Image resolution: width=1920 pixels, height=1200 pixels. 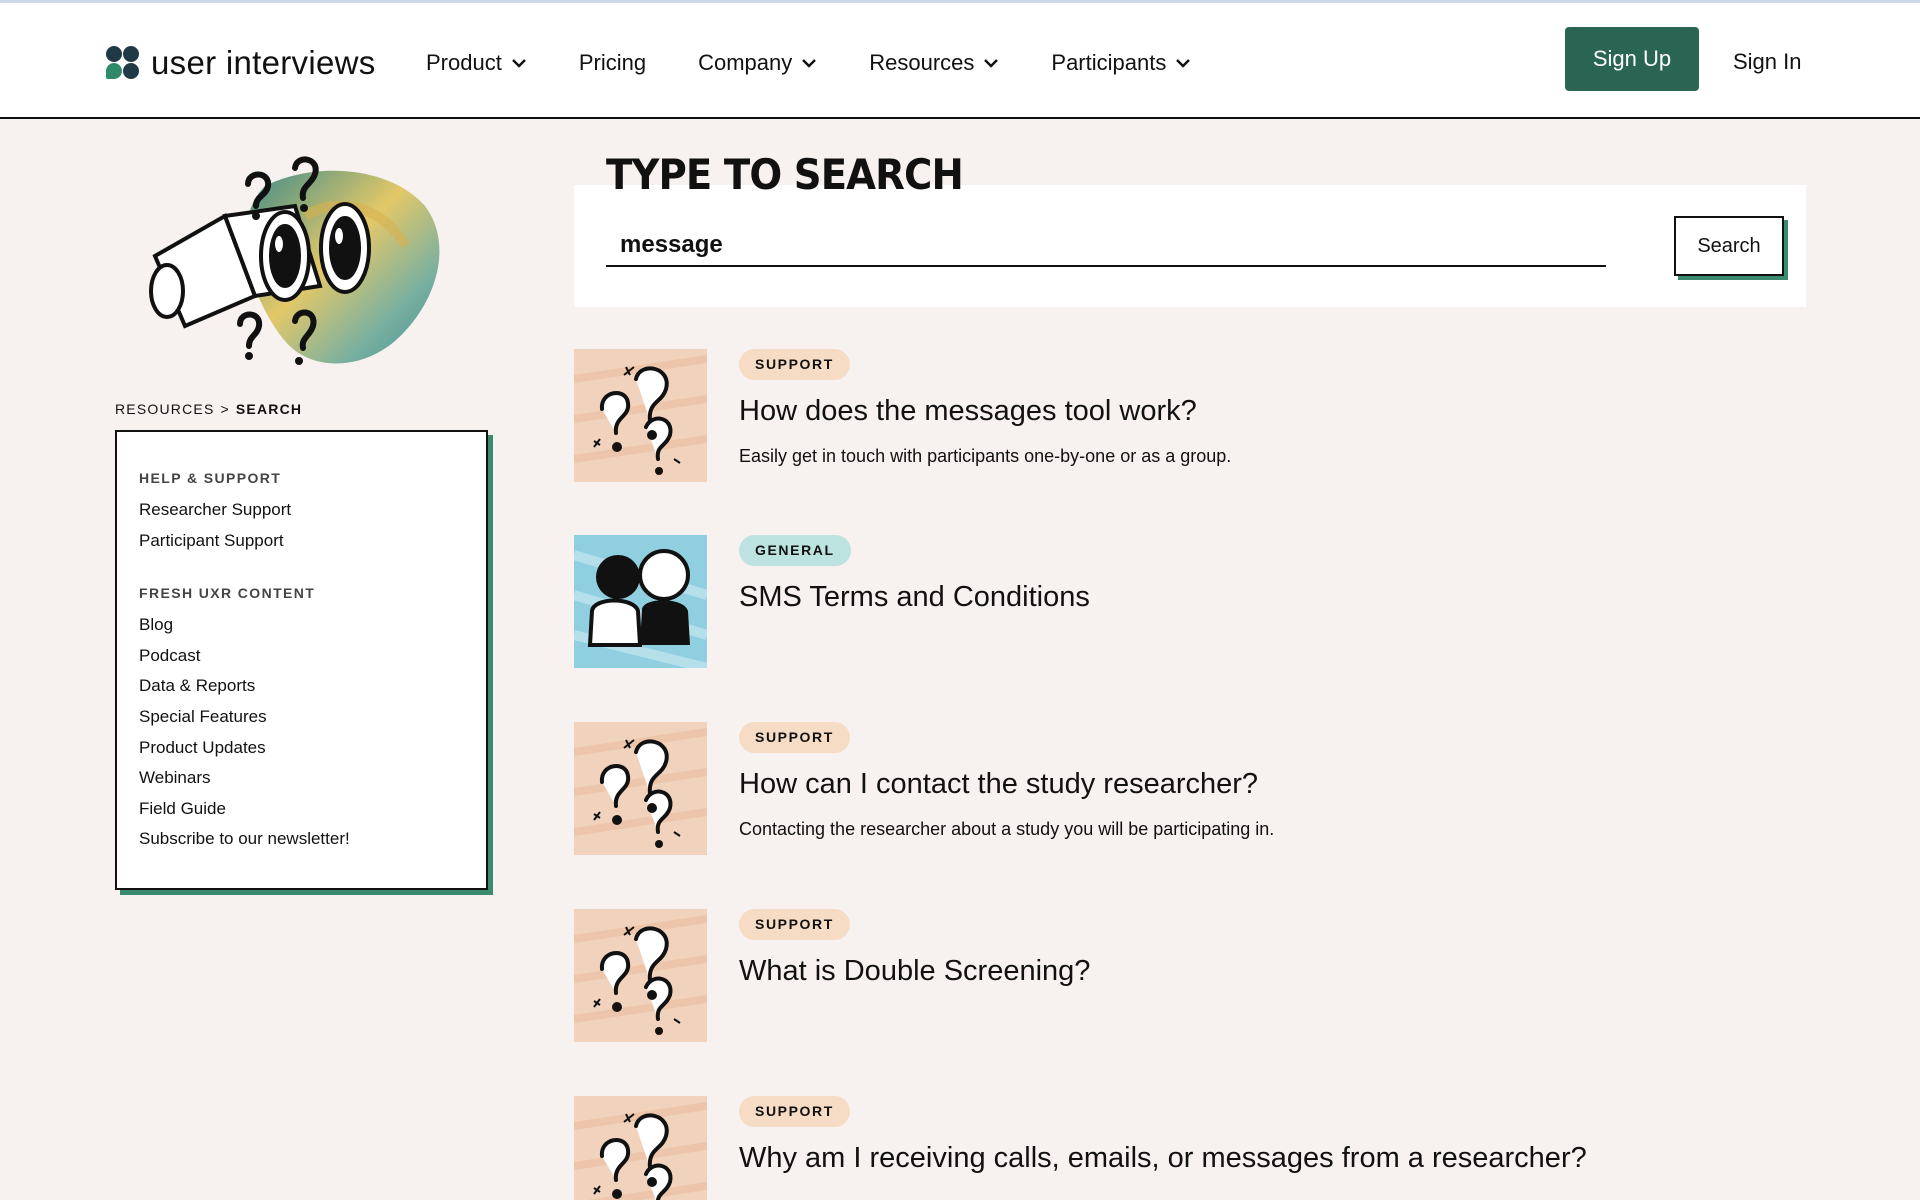 I want to click on nav-label: Participants, so click(x=1109, y=62).